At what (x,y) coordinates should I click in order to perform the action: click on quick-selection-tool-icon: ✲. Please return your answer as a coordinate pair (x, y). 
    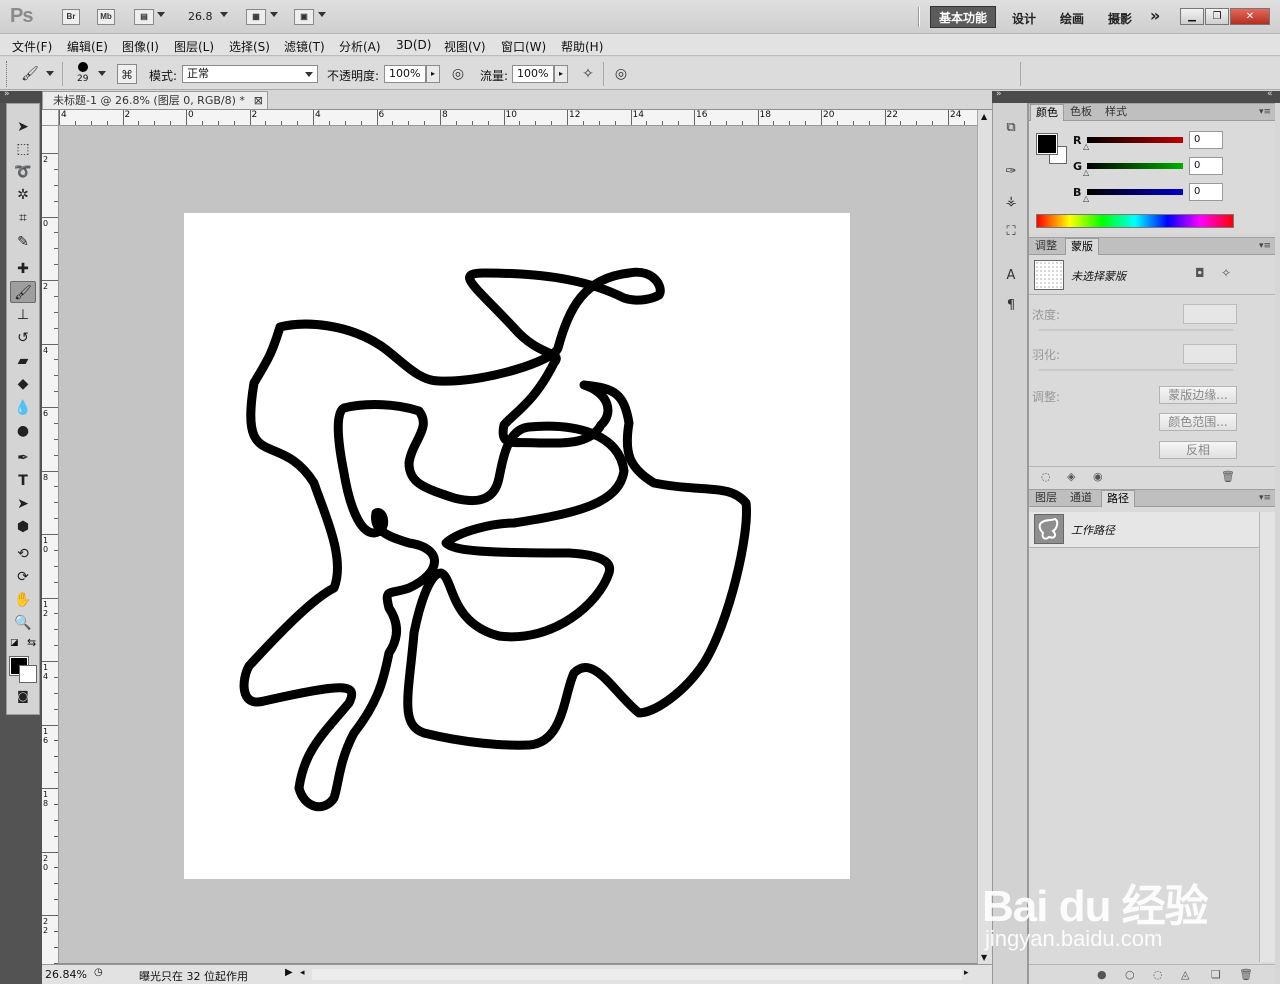
    Looking at the image, I should click on (23, 195).